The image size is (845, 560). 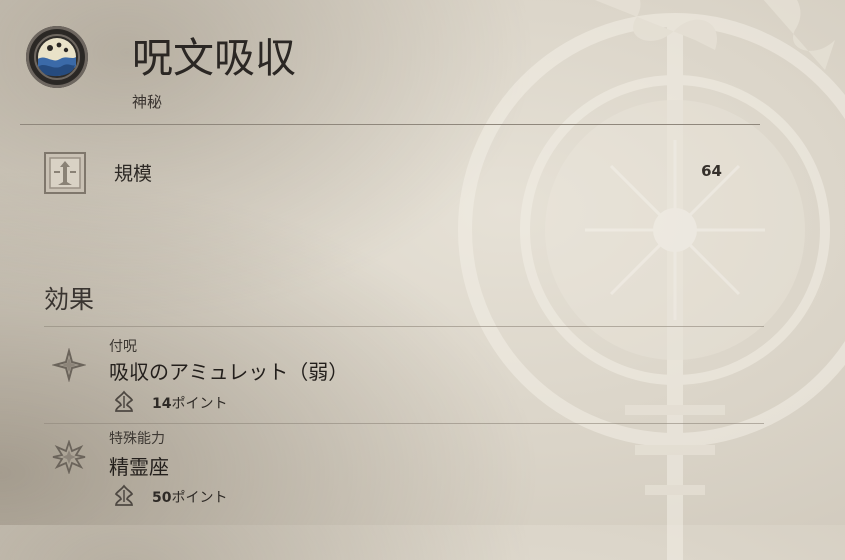 What do you see at coordinates (162, 498) in the screenshot?
I see `points-value: 50` at bounding box center [162, 498].